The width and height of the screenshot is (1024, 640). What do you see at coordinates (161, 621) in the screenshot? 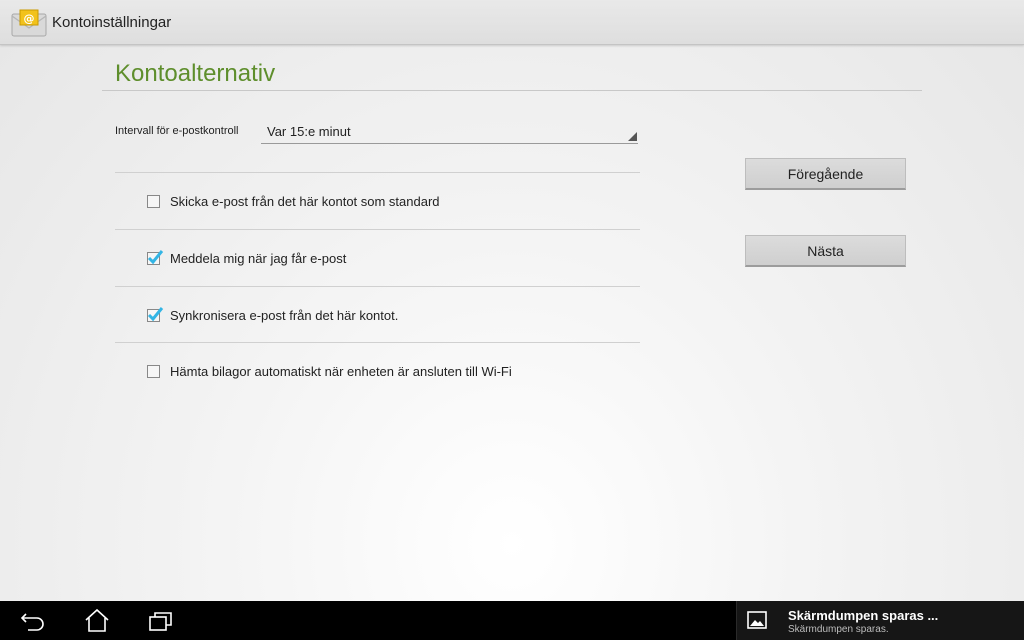
I see `recent-apps-icon` at bounding box center [161, 621].